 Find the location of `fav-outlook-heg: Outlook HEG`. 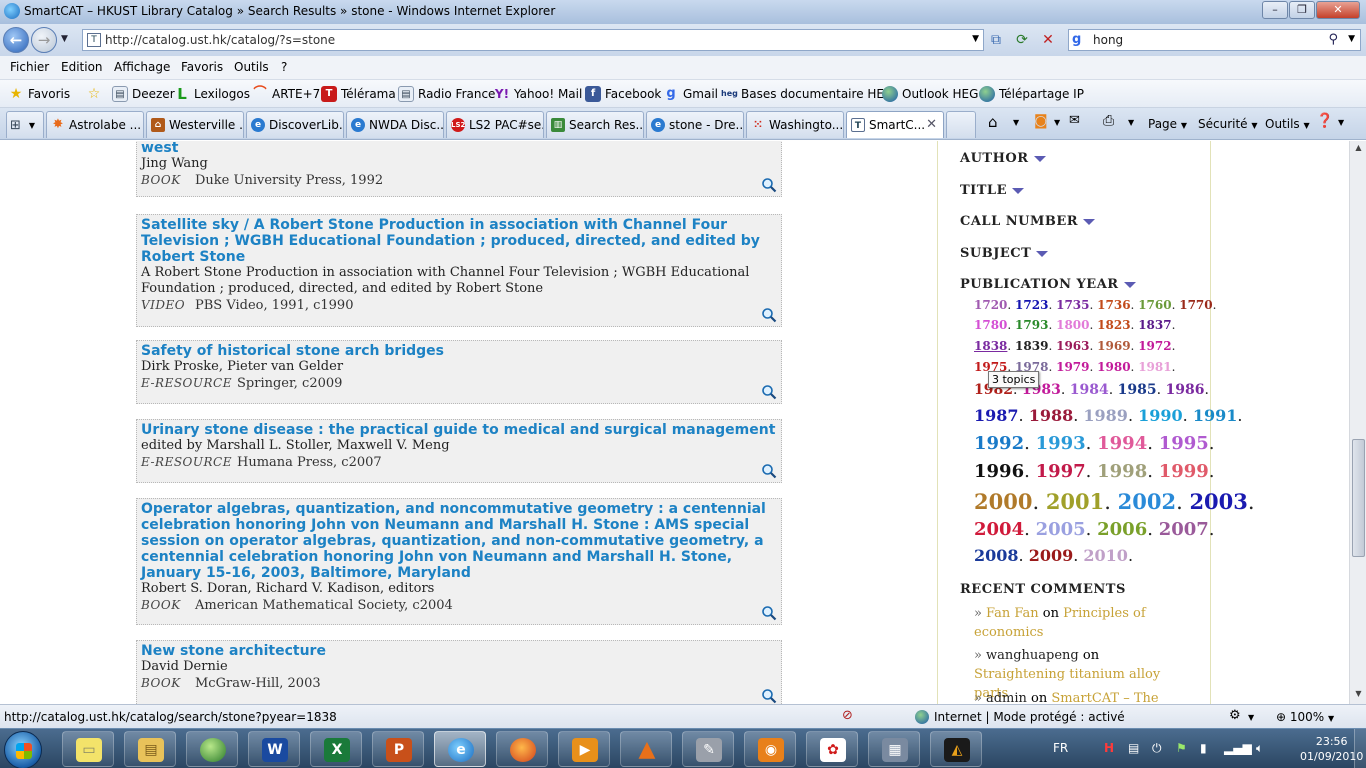

fav-outlook-heg: Outlook HEG is located at coordinates (930, 94).